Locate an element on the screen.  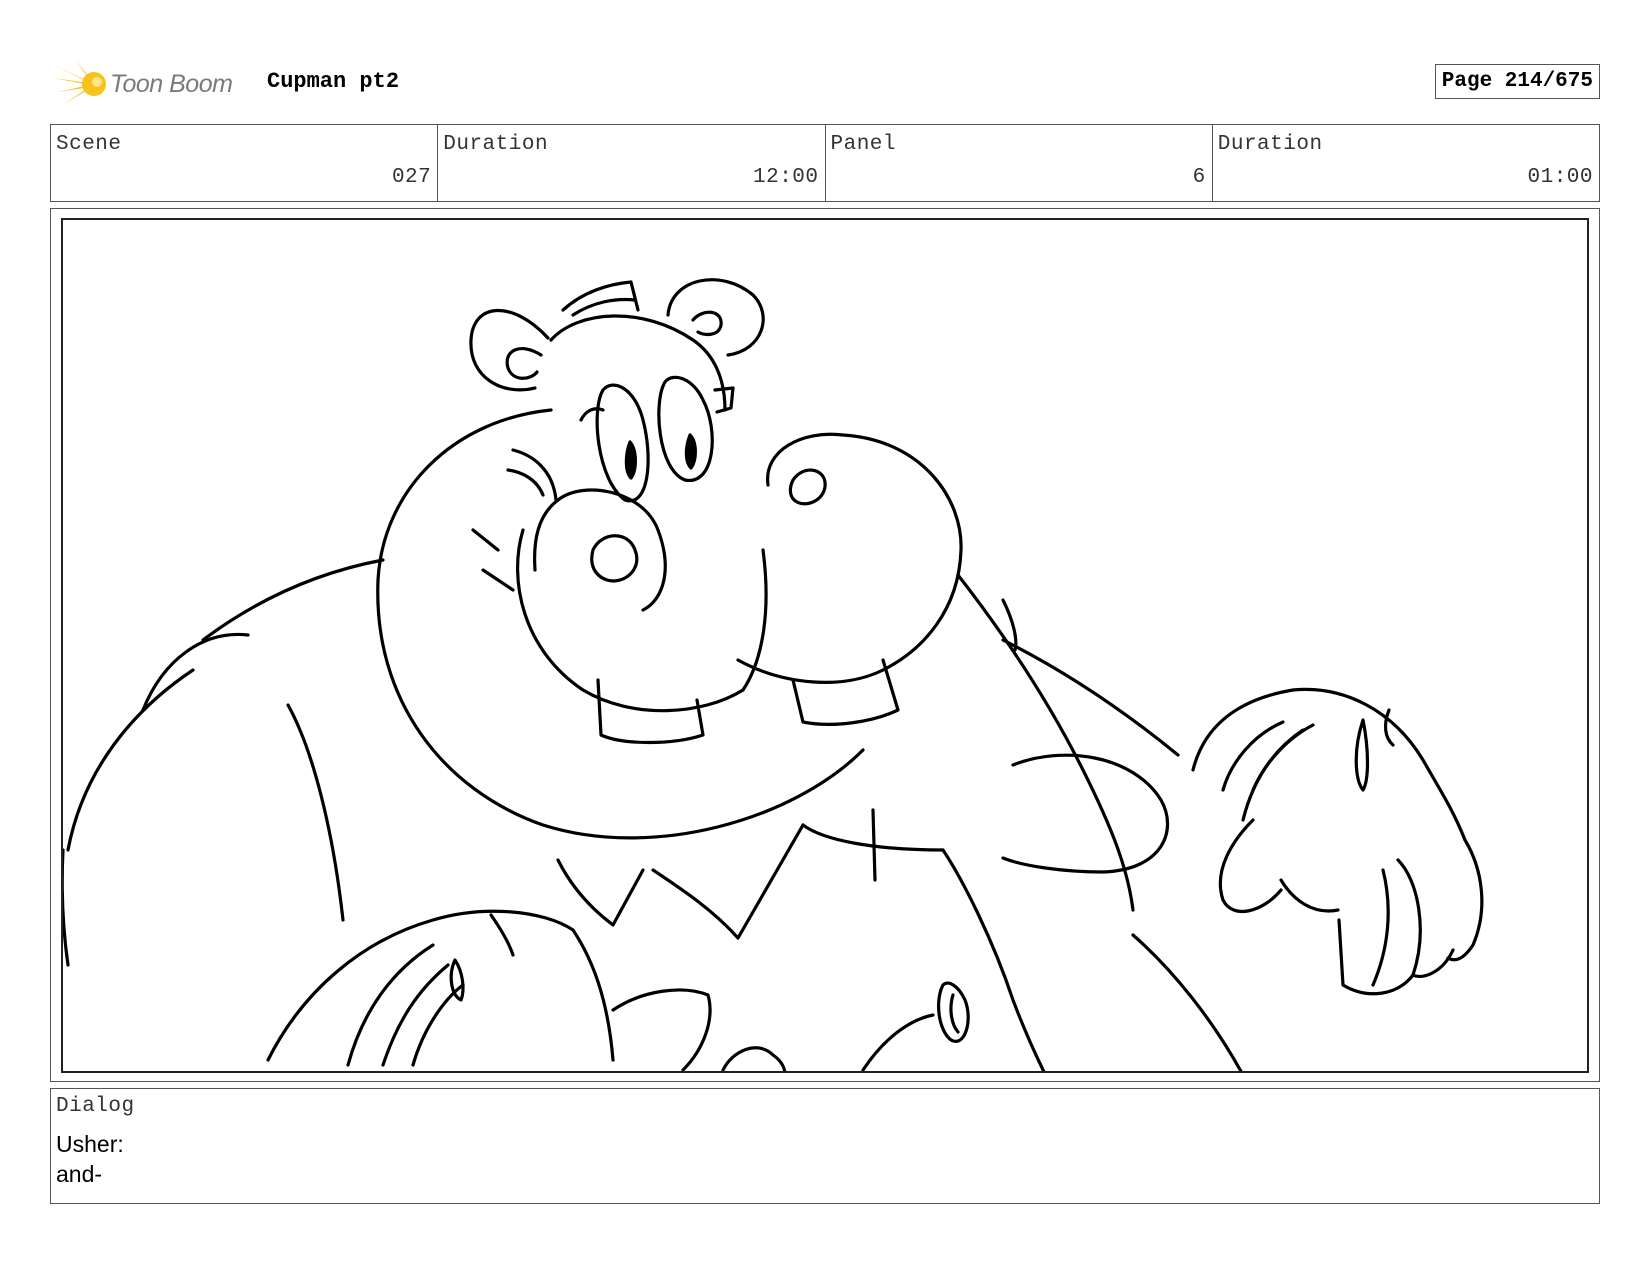
panel-label: Panel is located at coordinates (863, 144).